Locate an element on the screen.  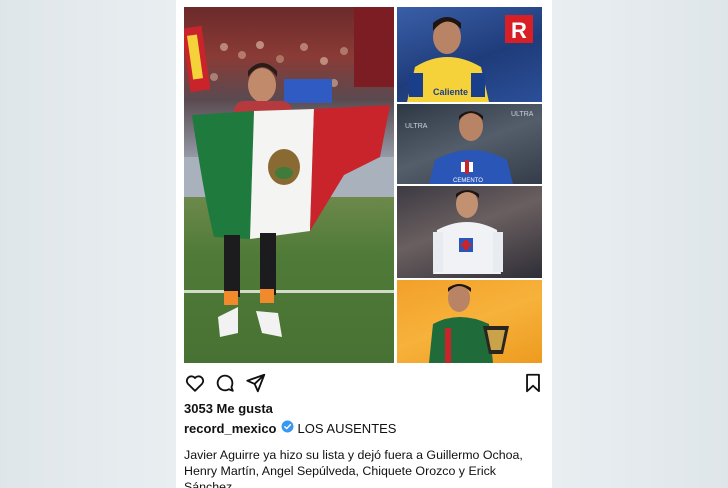
post-action-bar is located at coordinates (364, 383).